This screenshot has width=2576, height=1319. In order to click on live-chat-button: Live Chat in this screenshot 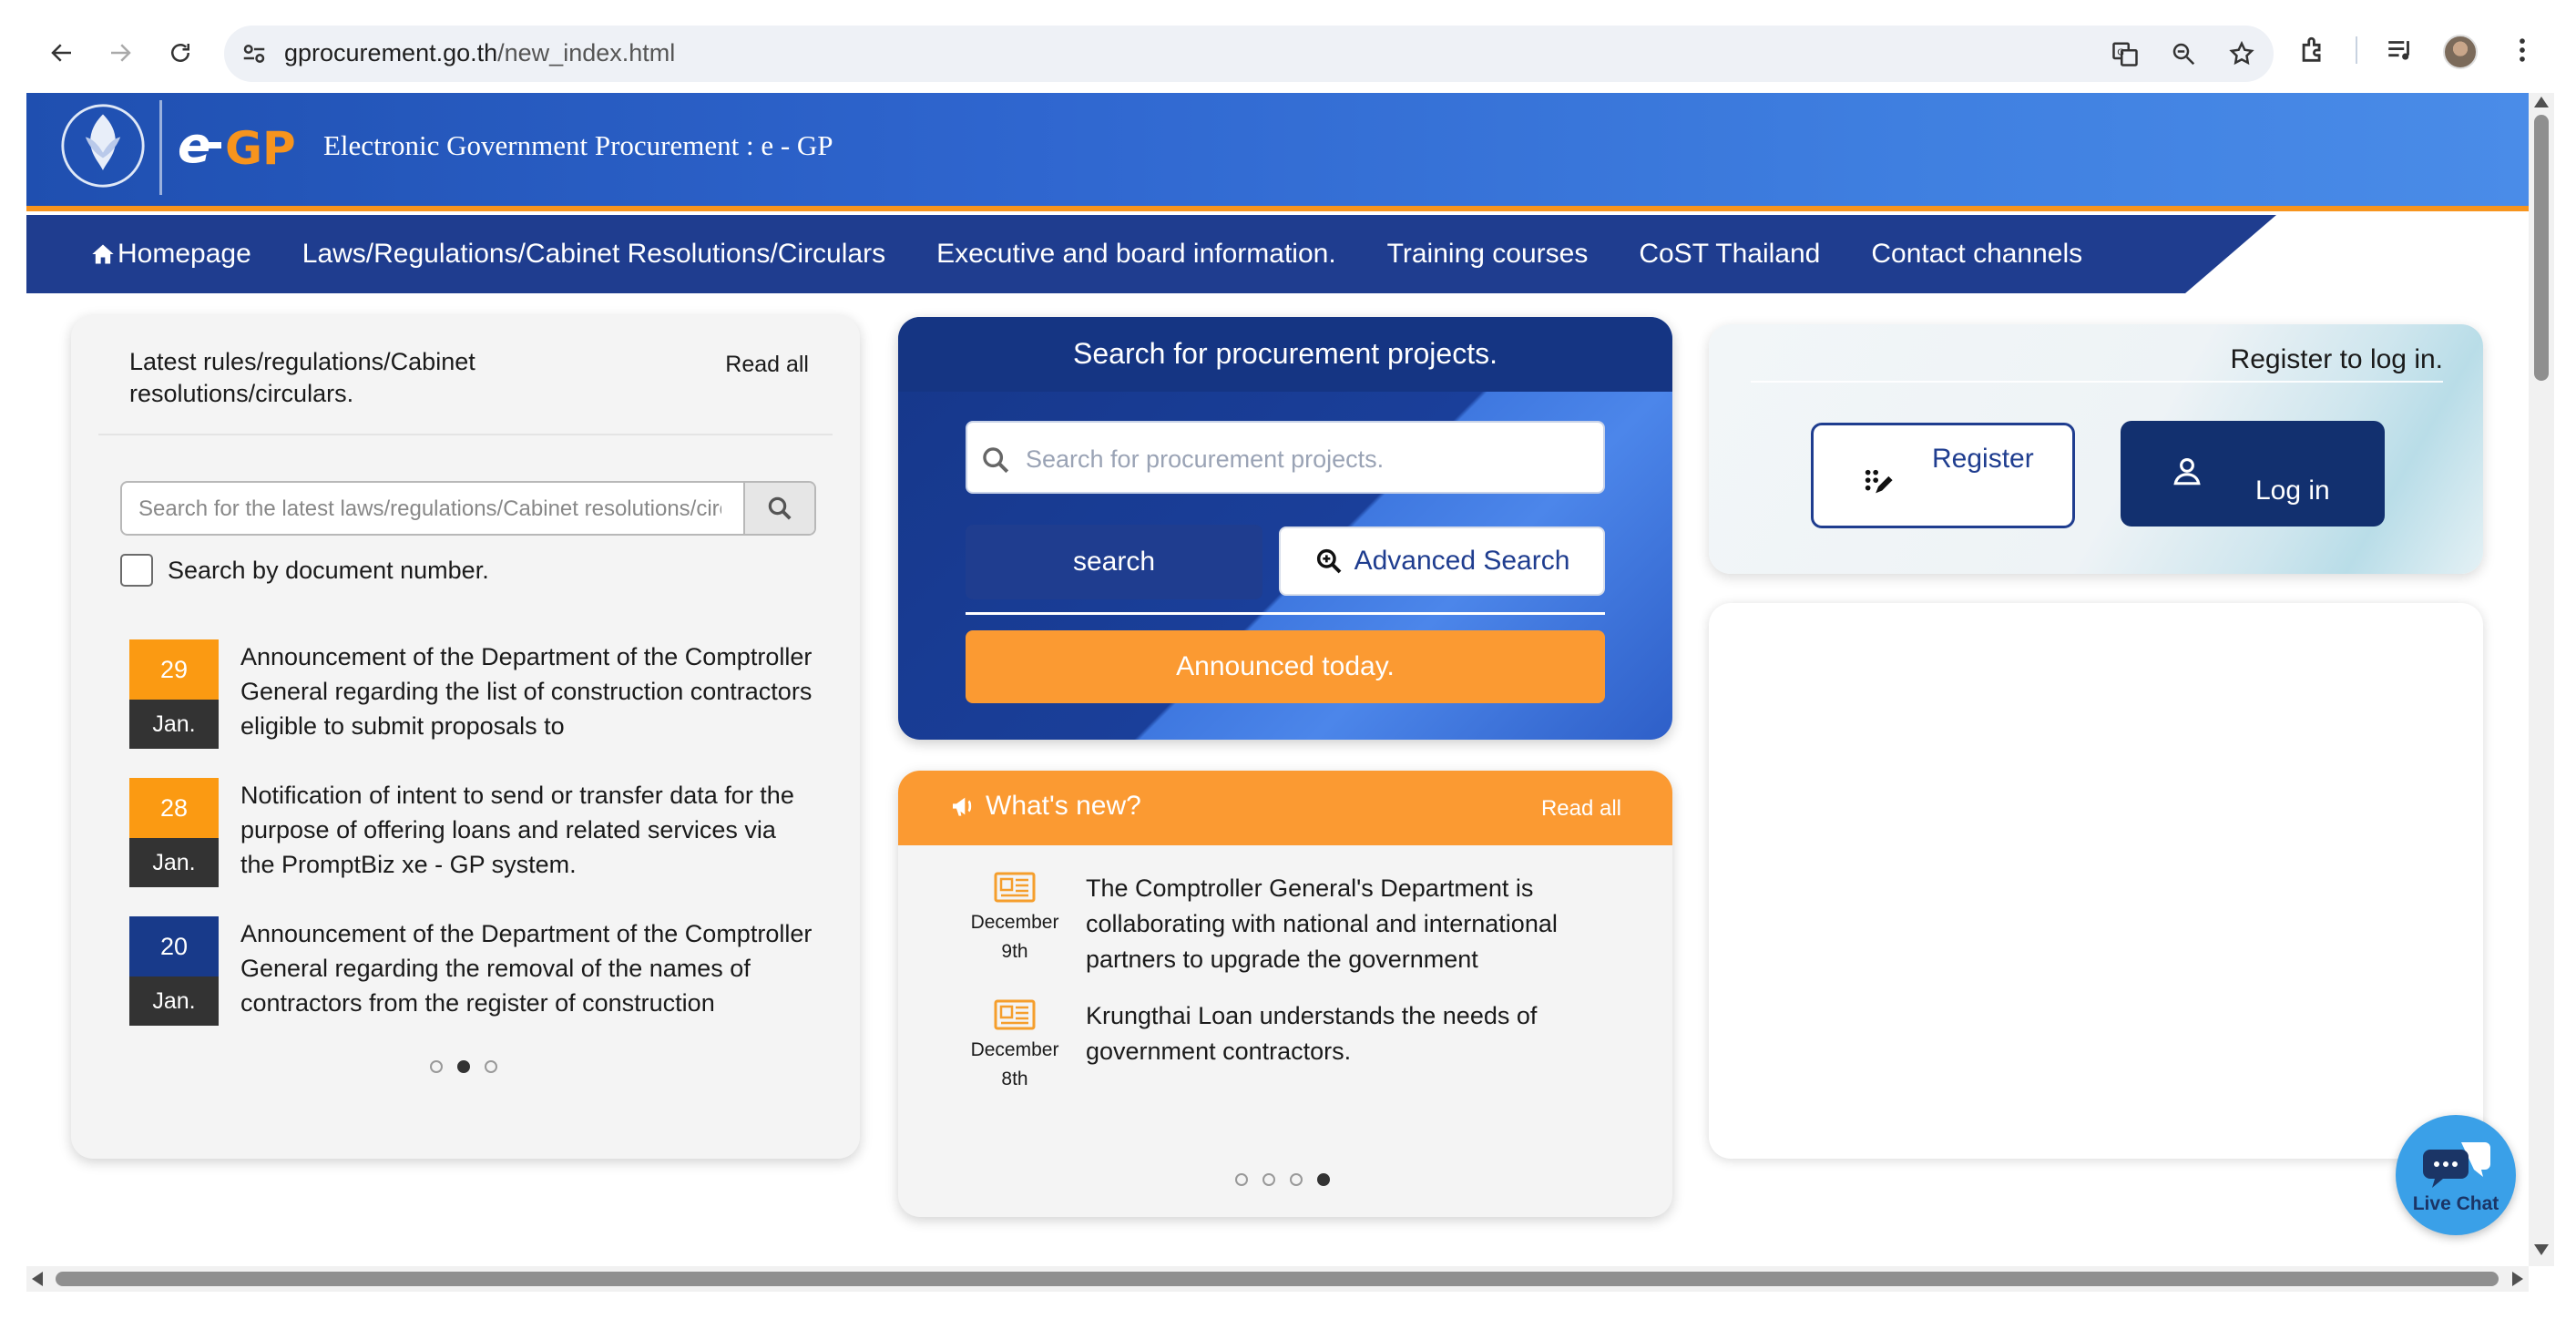, I will do `click(2456, 1175)`.